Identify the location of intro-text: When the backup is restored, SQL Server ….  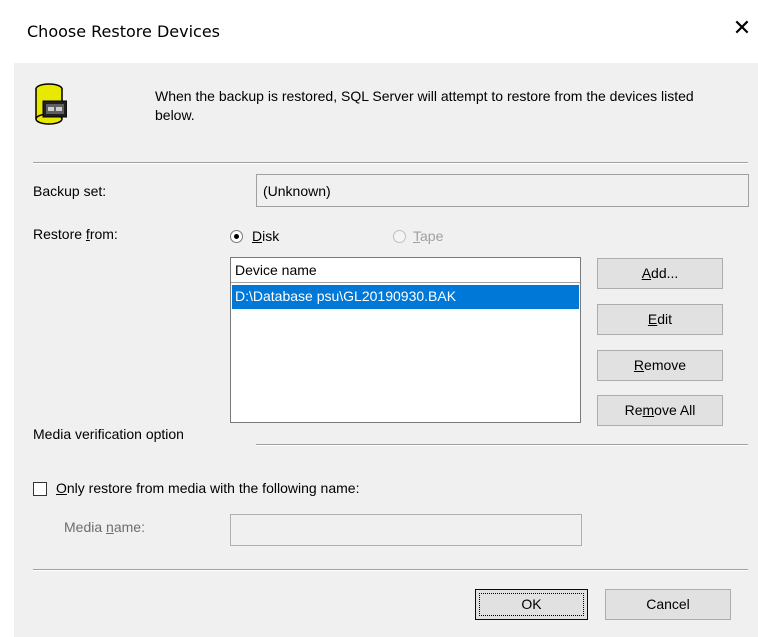
(424, 105).